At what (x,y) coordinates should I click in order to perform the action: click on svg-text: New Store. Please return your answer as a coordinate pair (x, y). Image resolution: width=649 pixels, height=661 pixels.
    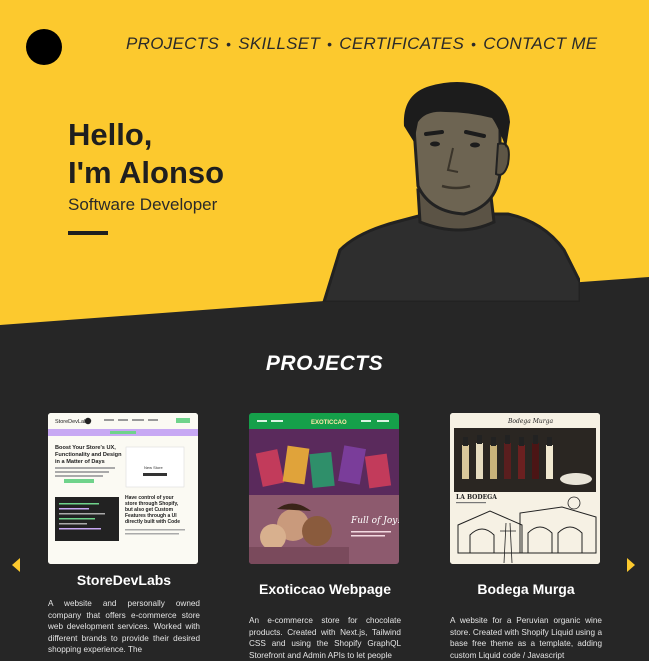
    Looking at the image, I should click on (153, 467).